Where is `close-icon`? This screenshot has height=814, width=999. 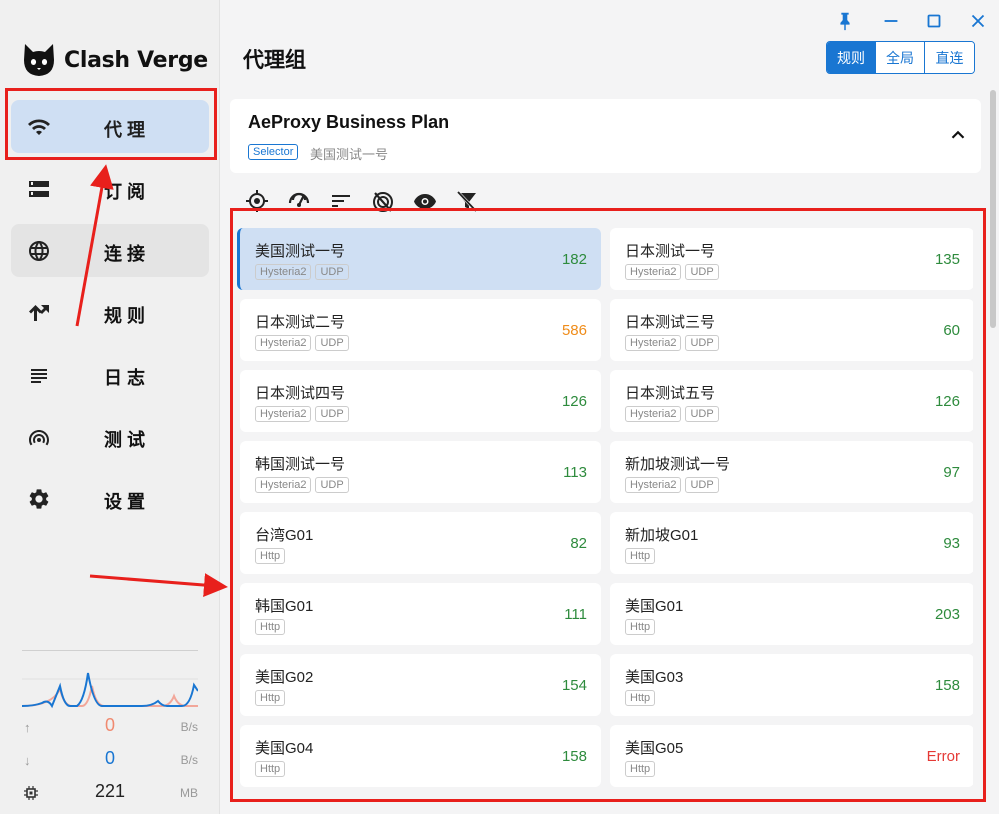 close-icon is located at coordinates (978, 21).